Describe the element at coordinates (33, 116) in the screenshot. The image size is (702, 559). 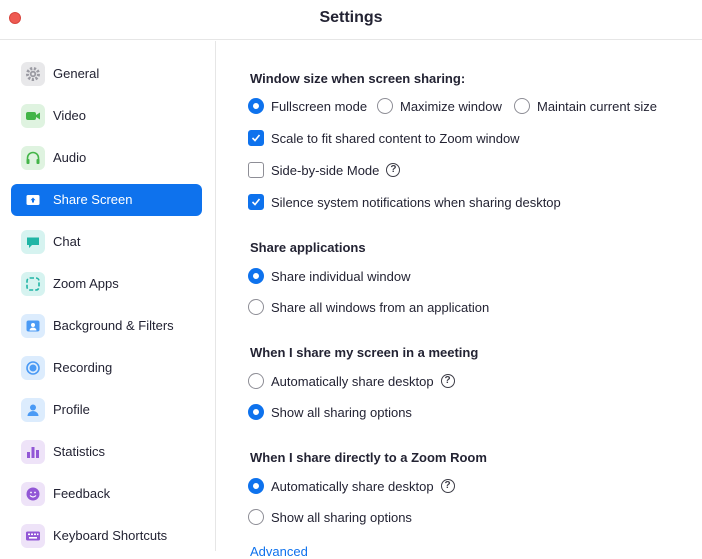
I see `video-camera-icon` at that location.